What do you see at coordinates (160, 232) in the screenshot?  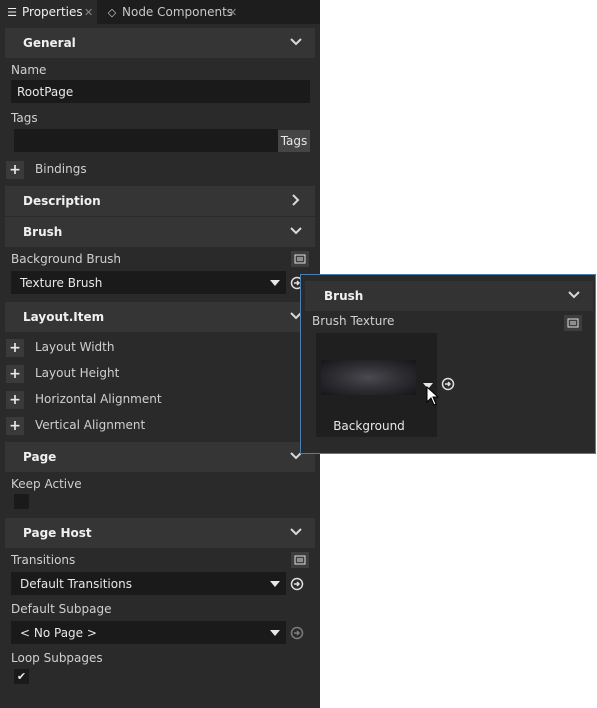 I see `section-brush: Brush` at bounding box center [160, 232].